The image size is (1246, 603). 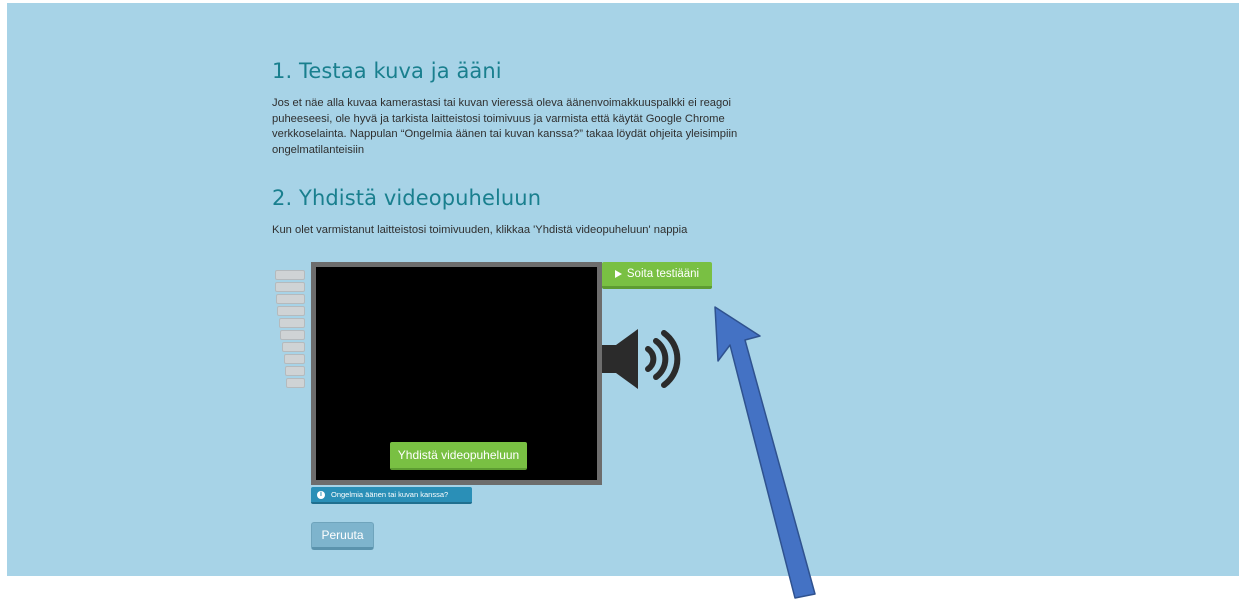 What do you see at coordinates (641, 359) in the screenshot?
I see `speaker-icon` at bounding box center [641, 359].